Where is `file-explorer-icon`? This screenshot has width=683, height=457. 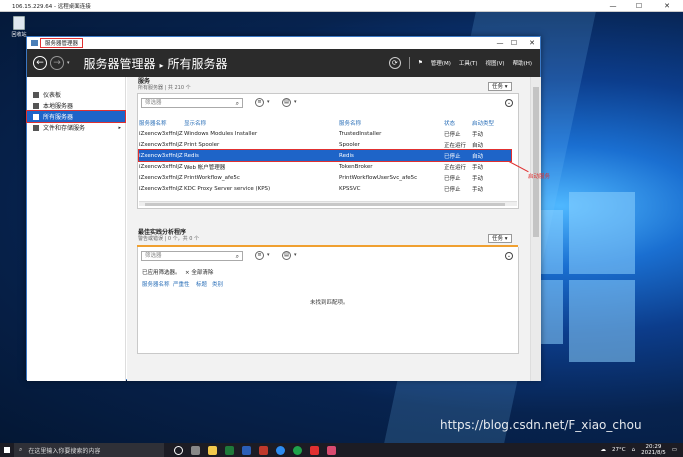
file-explorer-icon is located at coordinates (212, 450).